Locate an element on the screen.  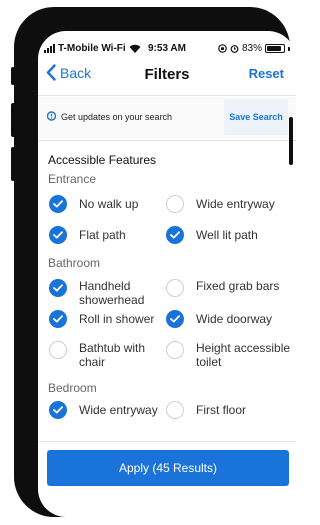
save-search-bar: Get updates on your search Save Search is located at coordinates (167, 118).